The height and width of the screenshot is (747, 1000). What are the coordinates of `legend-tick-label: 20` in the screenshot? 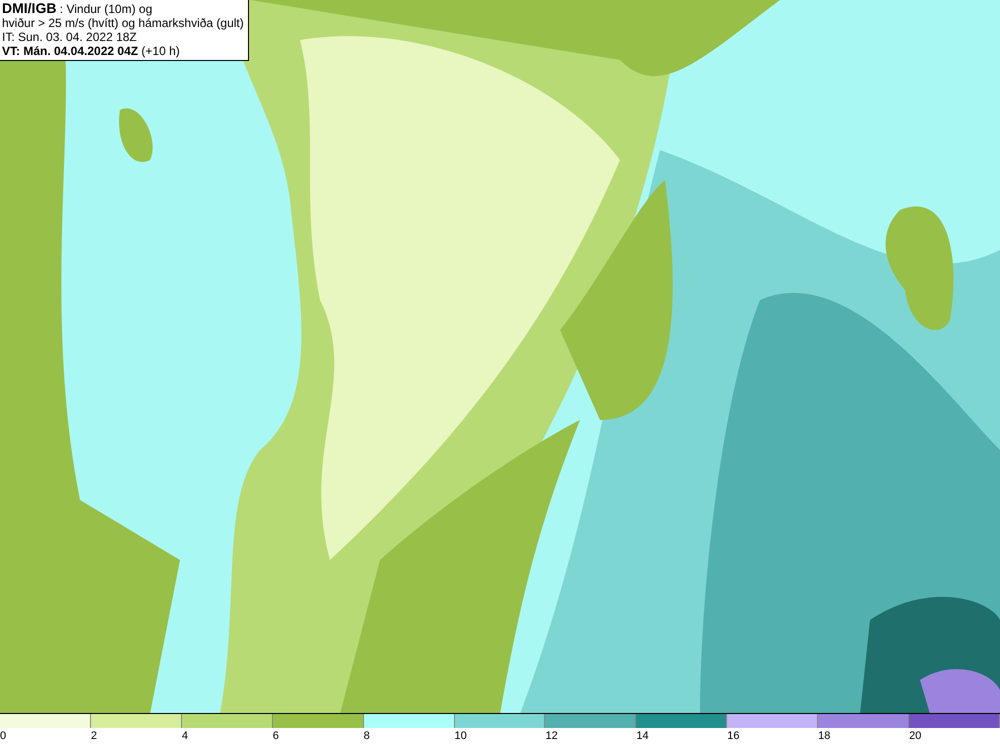 It's located at (915, 736).